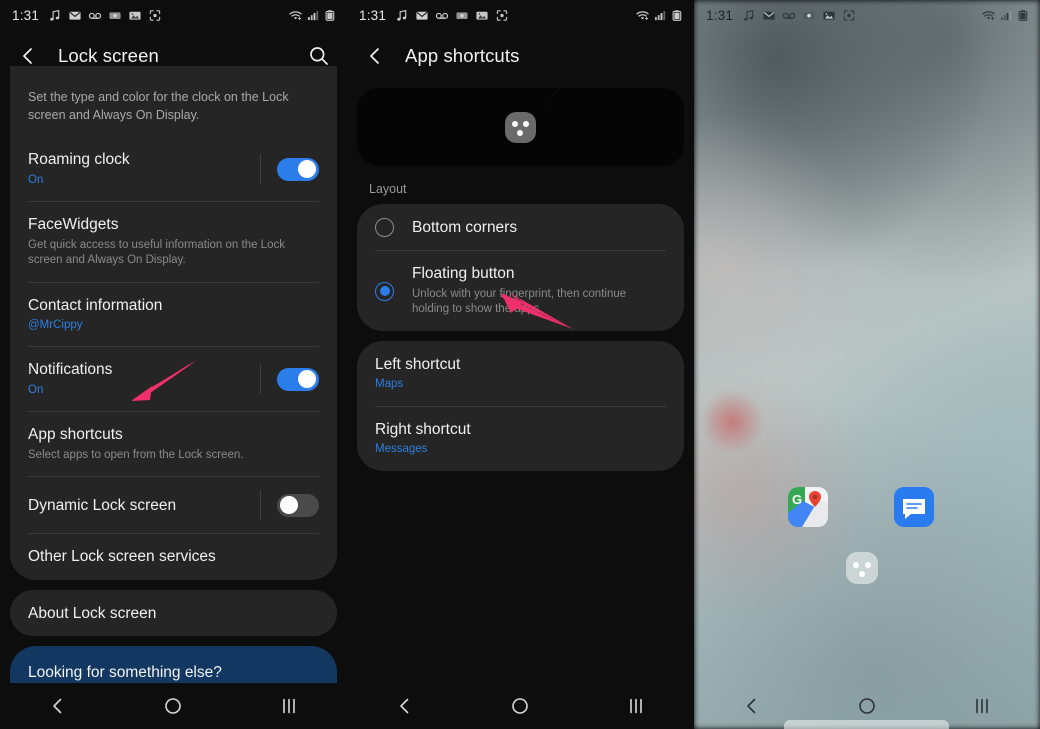 The width and height of the screenshot is (1040, 729). What do you see at coordinates (914, 507) in the screenshot?
I see `messages-icon` at bounding box center [914, 507].